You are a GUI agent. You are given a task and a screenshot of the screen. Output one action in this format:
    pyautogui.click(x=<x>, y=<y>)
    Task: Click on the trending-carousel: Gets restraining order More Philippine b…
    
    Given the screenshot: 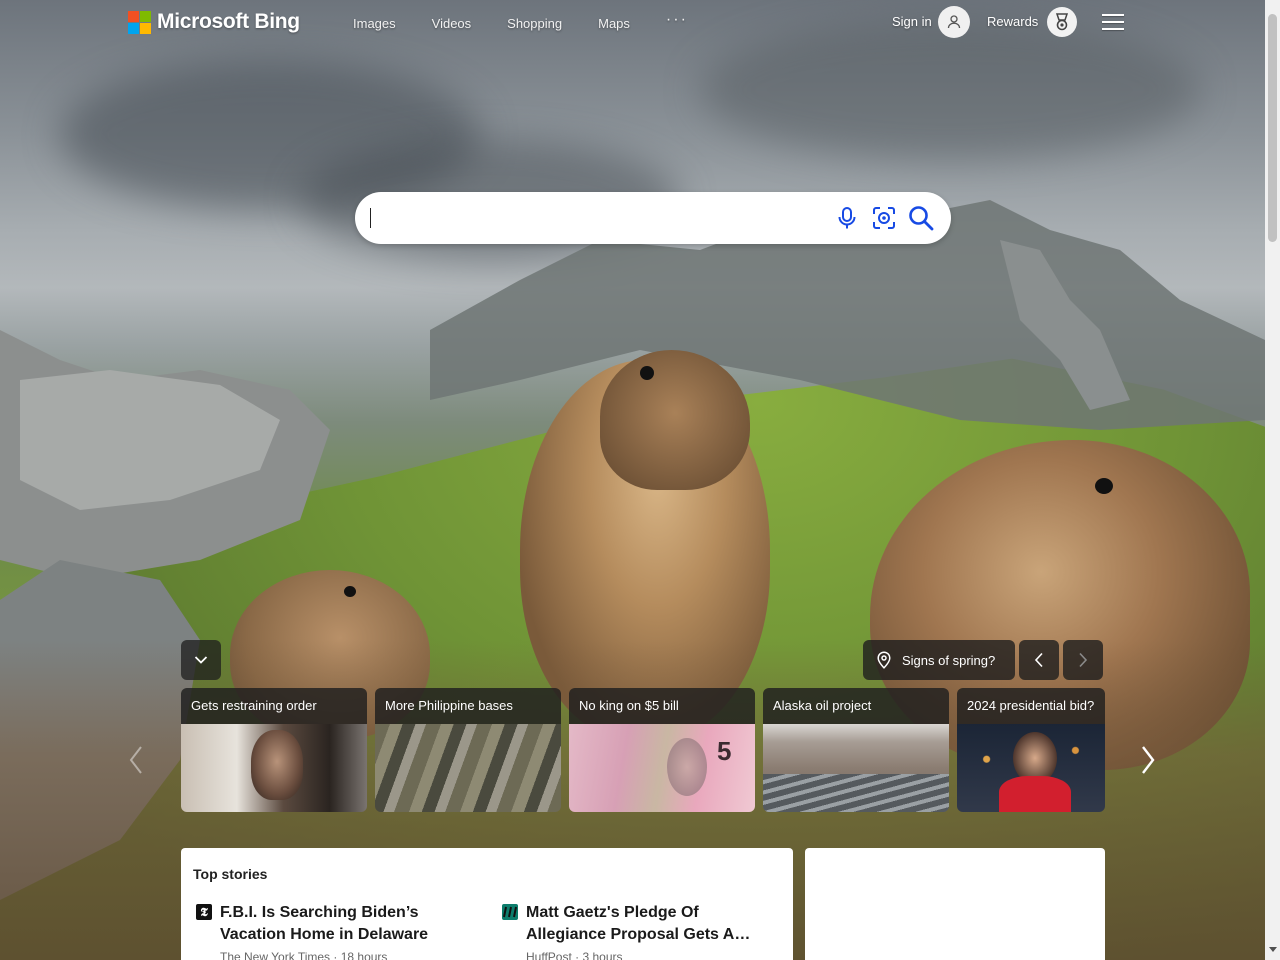 What is the action you would take?
    pyautogui.click(x=643, y=750)
    